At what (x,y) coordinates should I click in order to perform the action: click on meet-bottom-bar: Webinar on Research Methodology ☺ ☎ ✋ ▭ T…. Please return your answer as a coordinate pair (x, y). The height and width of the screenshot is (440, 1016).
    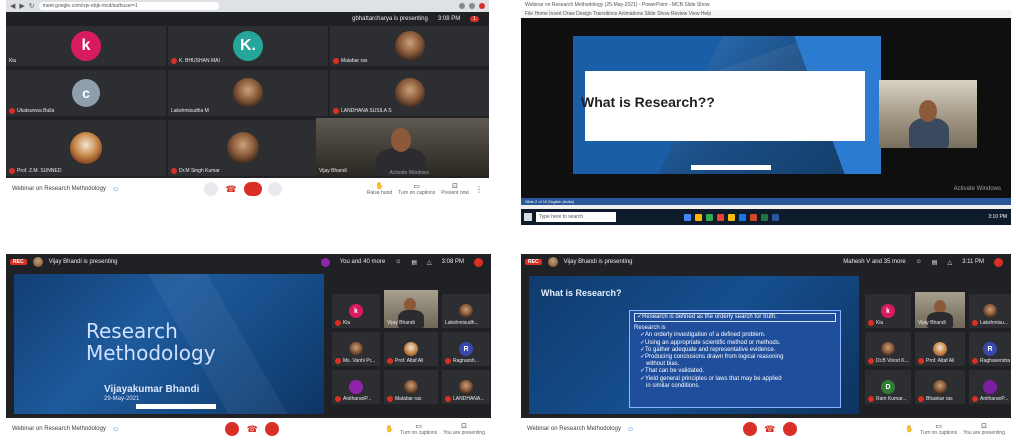
    Looking at the image, I should click on (766, 429).